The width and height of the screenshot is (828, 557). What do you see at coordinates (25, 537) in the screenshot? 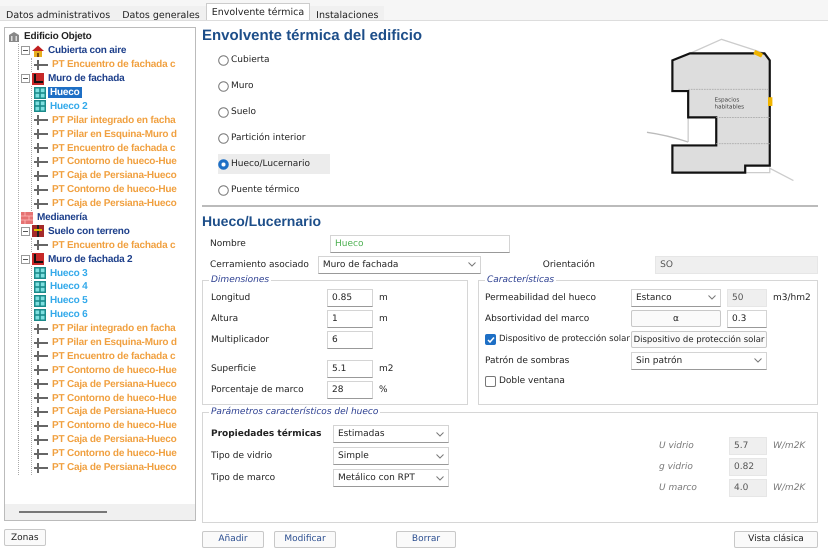
I see `zones-button: Zonas` at bounding box center [25, 537].